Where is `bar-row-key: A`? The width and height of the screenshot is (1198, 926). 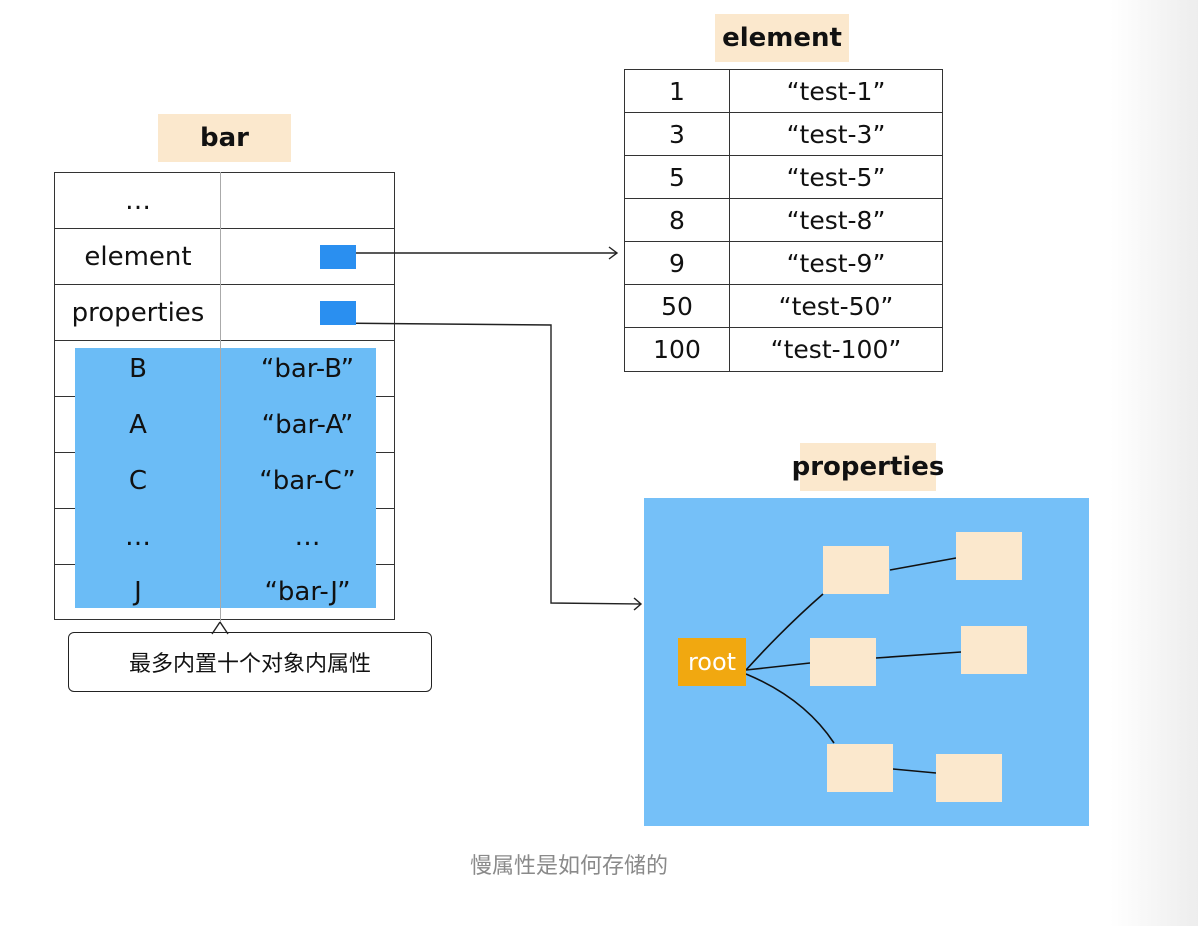
bar-row-key: A is located at coordinates (138, 424).